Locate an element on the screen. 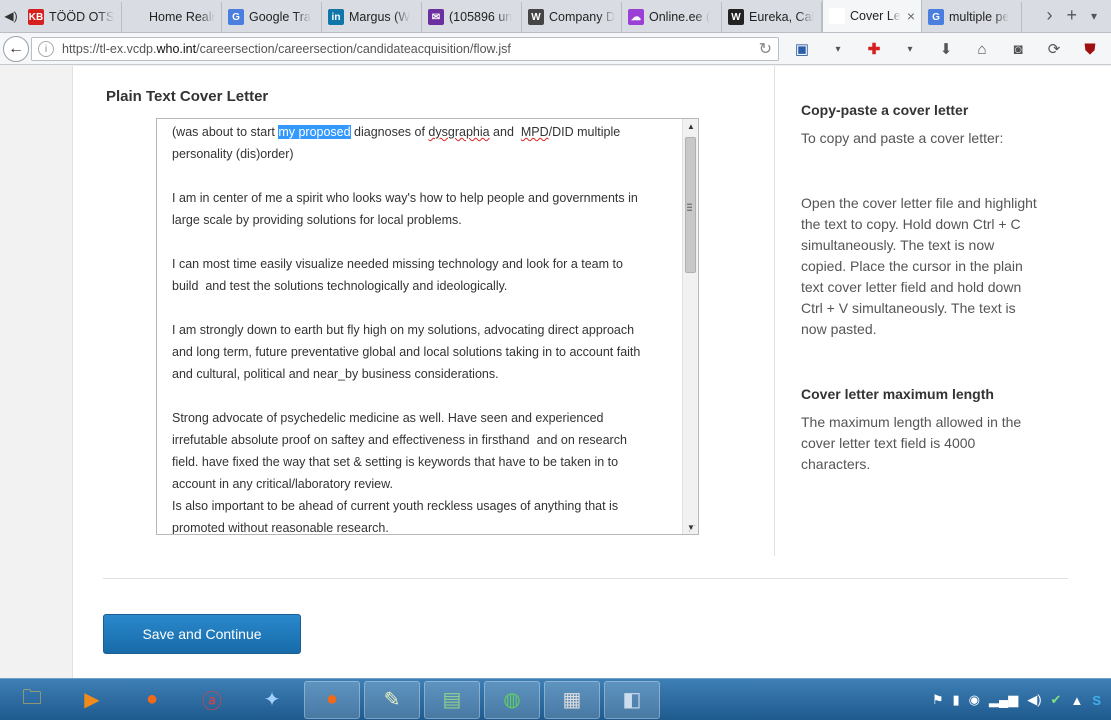 The image size is (1111, 720). scroll-tabs-right-icon: › is located at coordinates (1049, 15).